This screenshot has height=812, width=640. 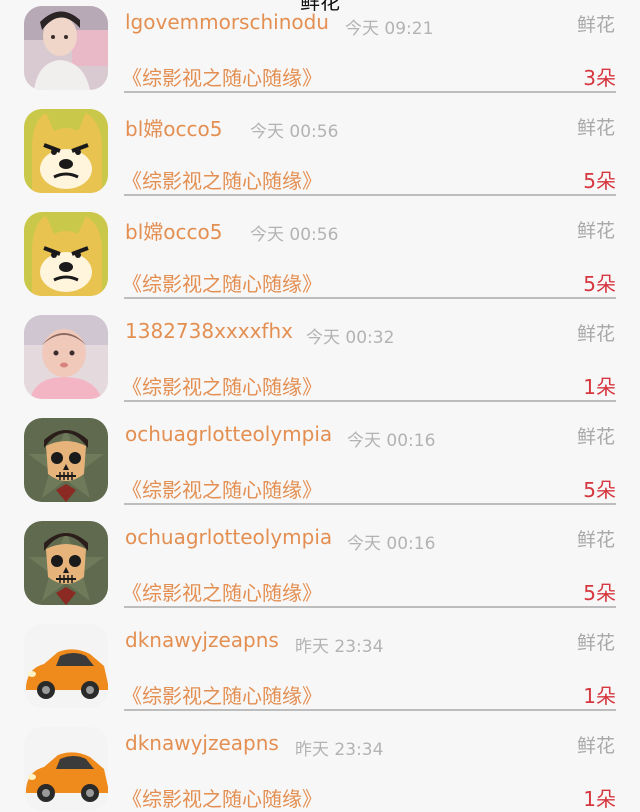 What do you see at coordinates (599, 78) in the screenshot?
I see `gift-count: 3朵` at bounding box center [599, 78].